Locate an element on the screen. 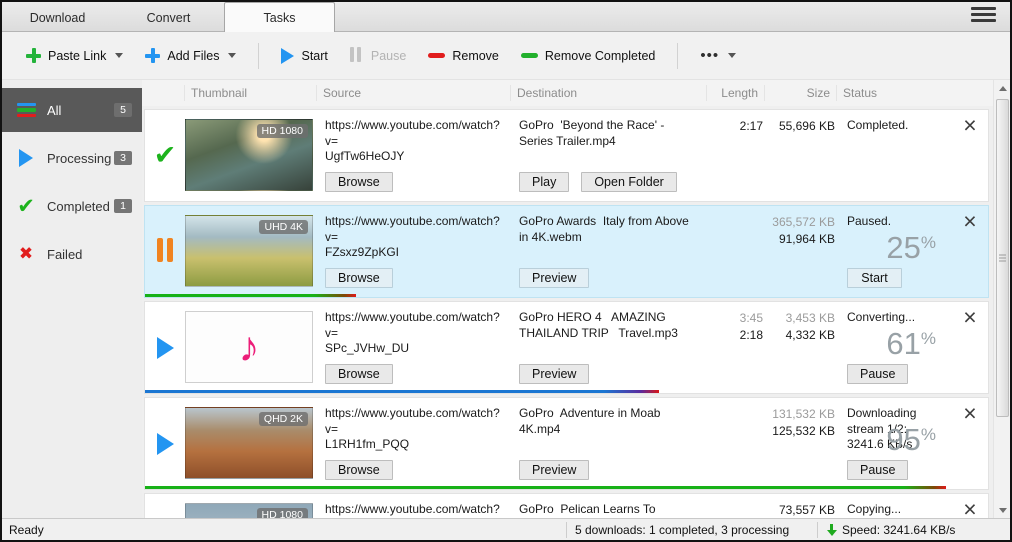 Image resolution: width=1012 pixels, height=542 pixels. status-ready: Ready is located at coordinates (26, 529).